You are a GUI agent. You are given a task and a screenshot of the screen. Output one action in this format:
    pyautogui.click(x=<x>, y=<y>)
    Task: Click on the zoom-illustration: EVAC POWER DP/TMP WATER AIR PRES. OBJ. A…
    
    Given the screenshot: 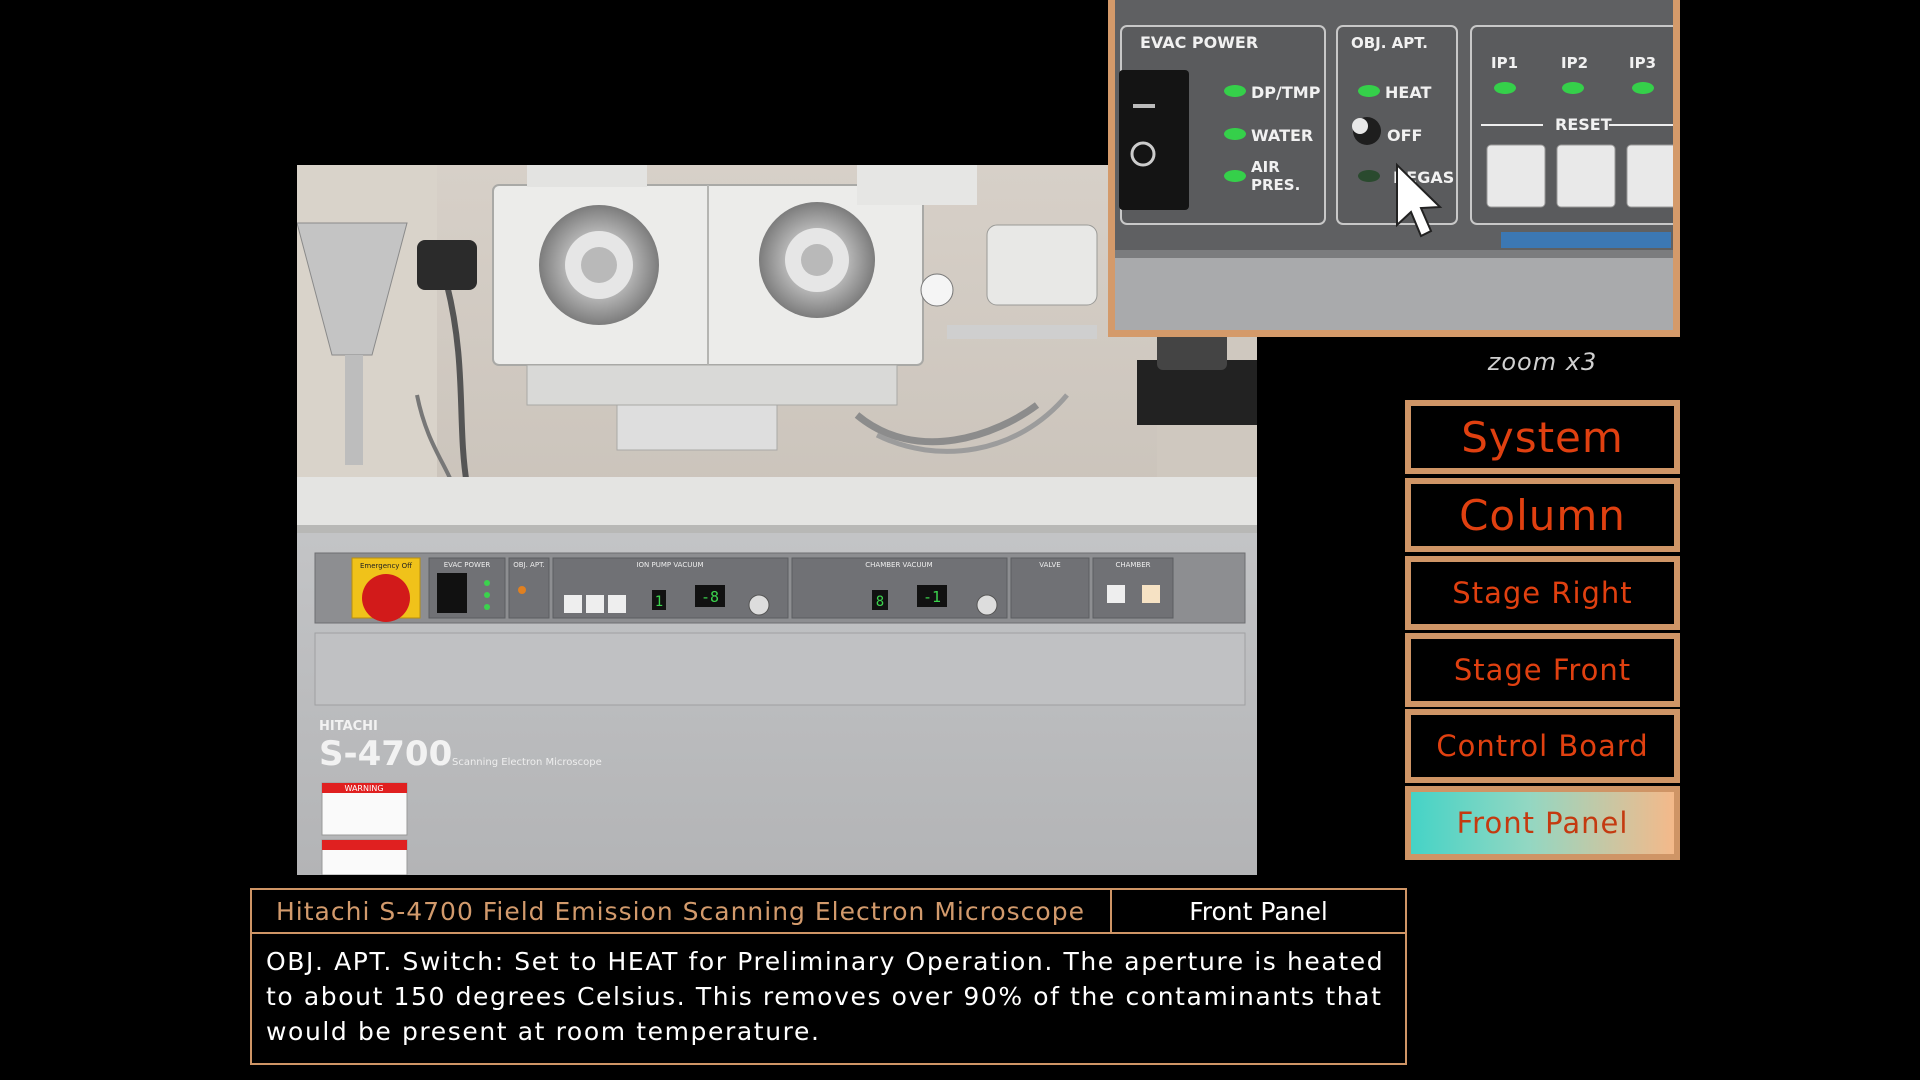 What is the action you would take?
    pyautogui.click(x=1394, y=165)
    